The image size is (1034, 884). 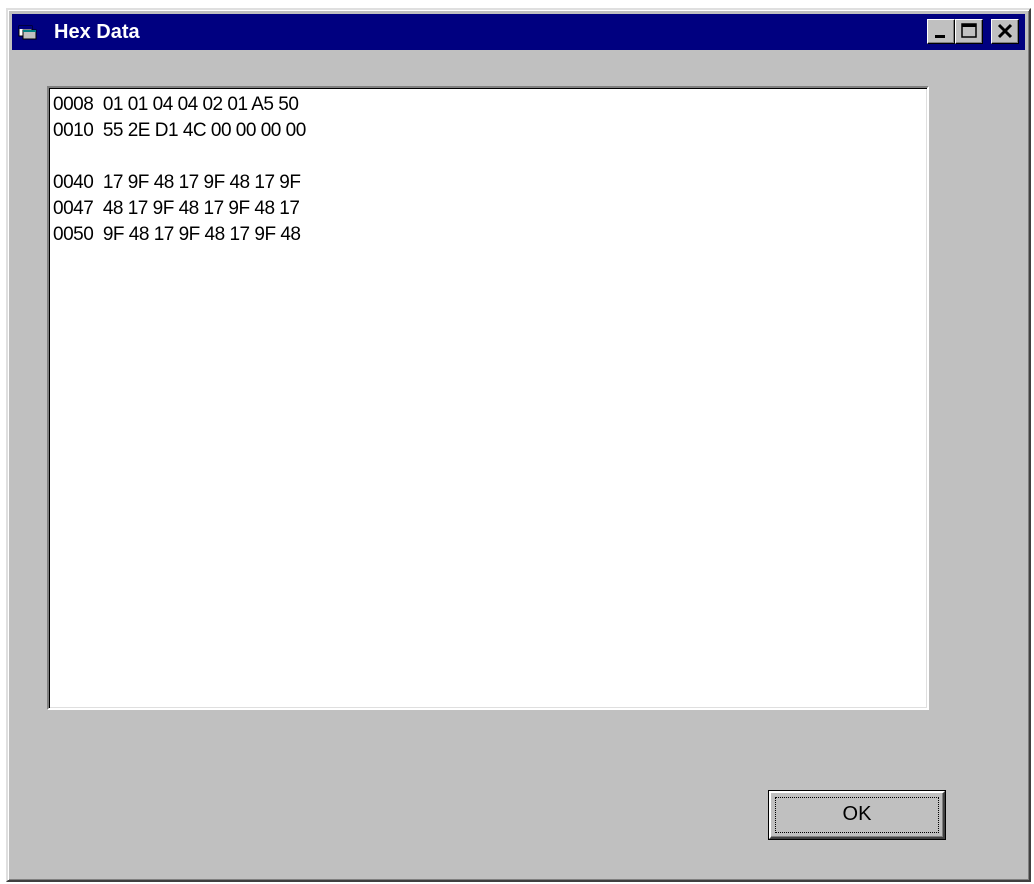 What do you see at coordinates (176, 208) in the screenshot?
I see `hex-line: 0047 48 17 9F 48 17 9F 48 17` at bounding box center [176, 208].